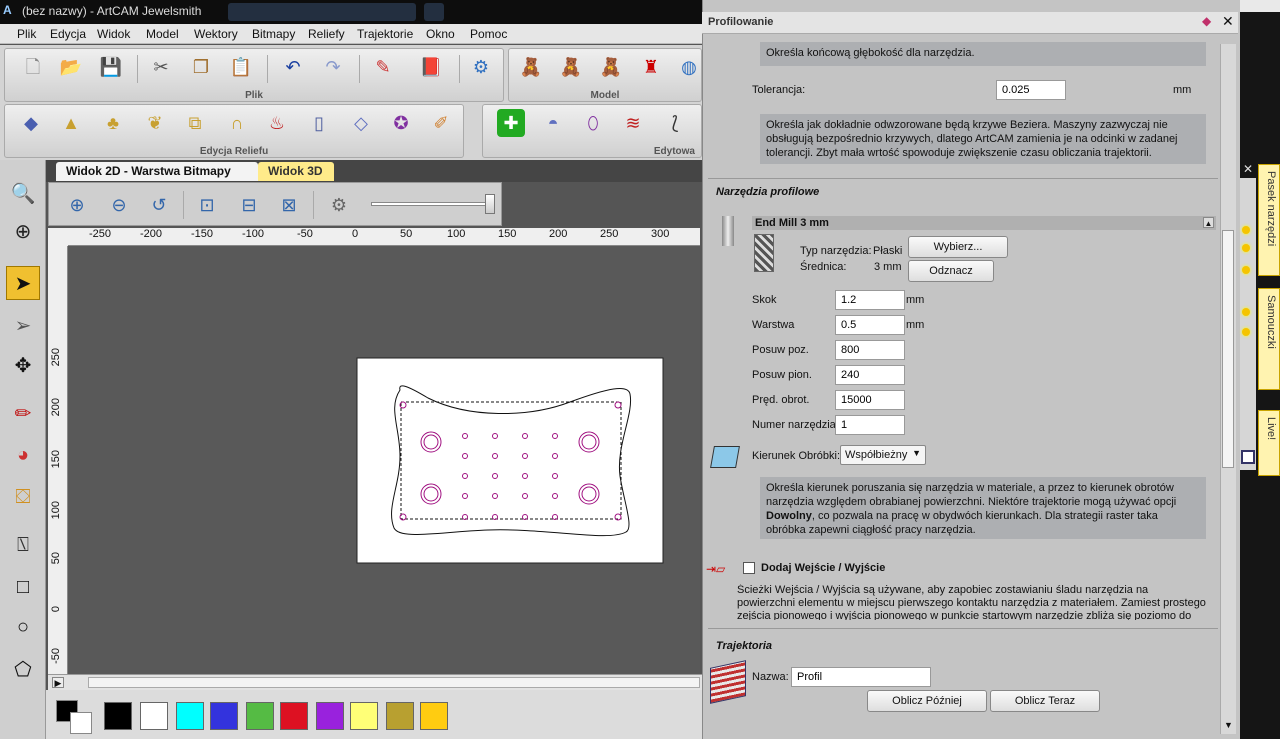 The image size is (1280, 739). What do you see at coordinates (23, 193) in the screenshot?
I see `zoom-select-icon: 🔍` at bounding box center [23, 193].